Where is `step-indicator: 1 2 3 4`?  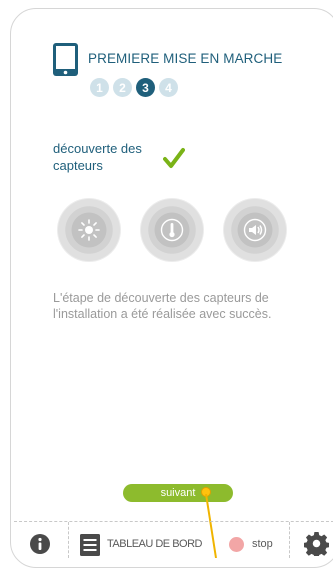 step-indicator: 1 2 3 4 is located at coordinates (134, 87).